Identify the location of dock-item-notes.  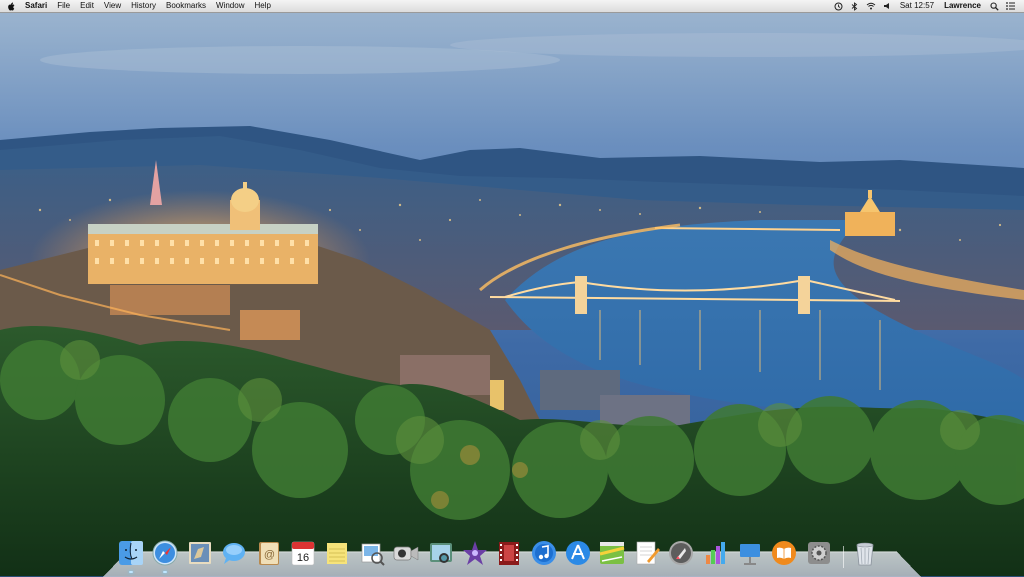
(337, 553).